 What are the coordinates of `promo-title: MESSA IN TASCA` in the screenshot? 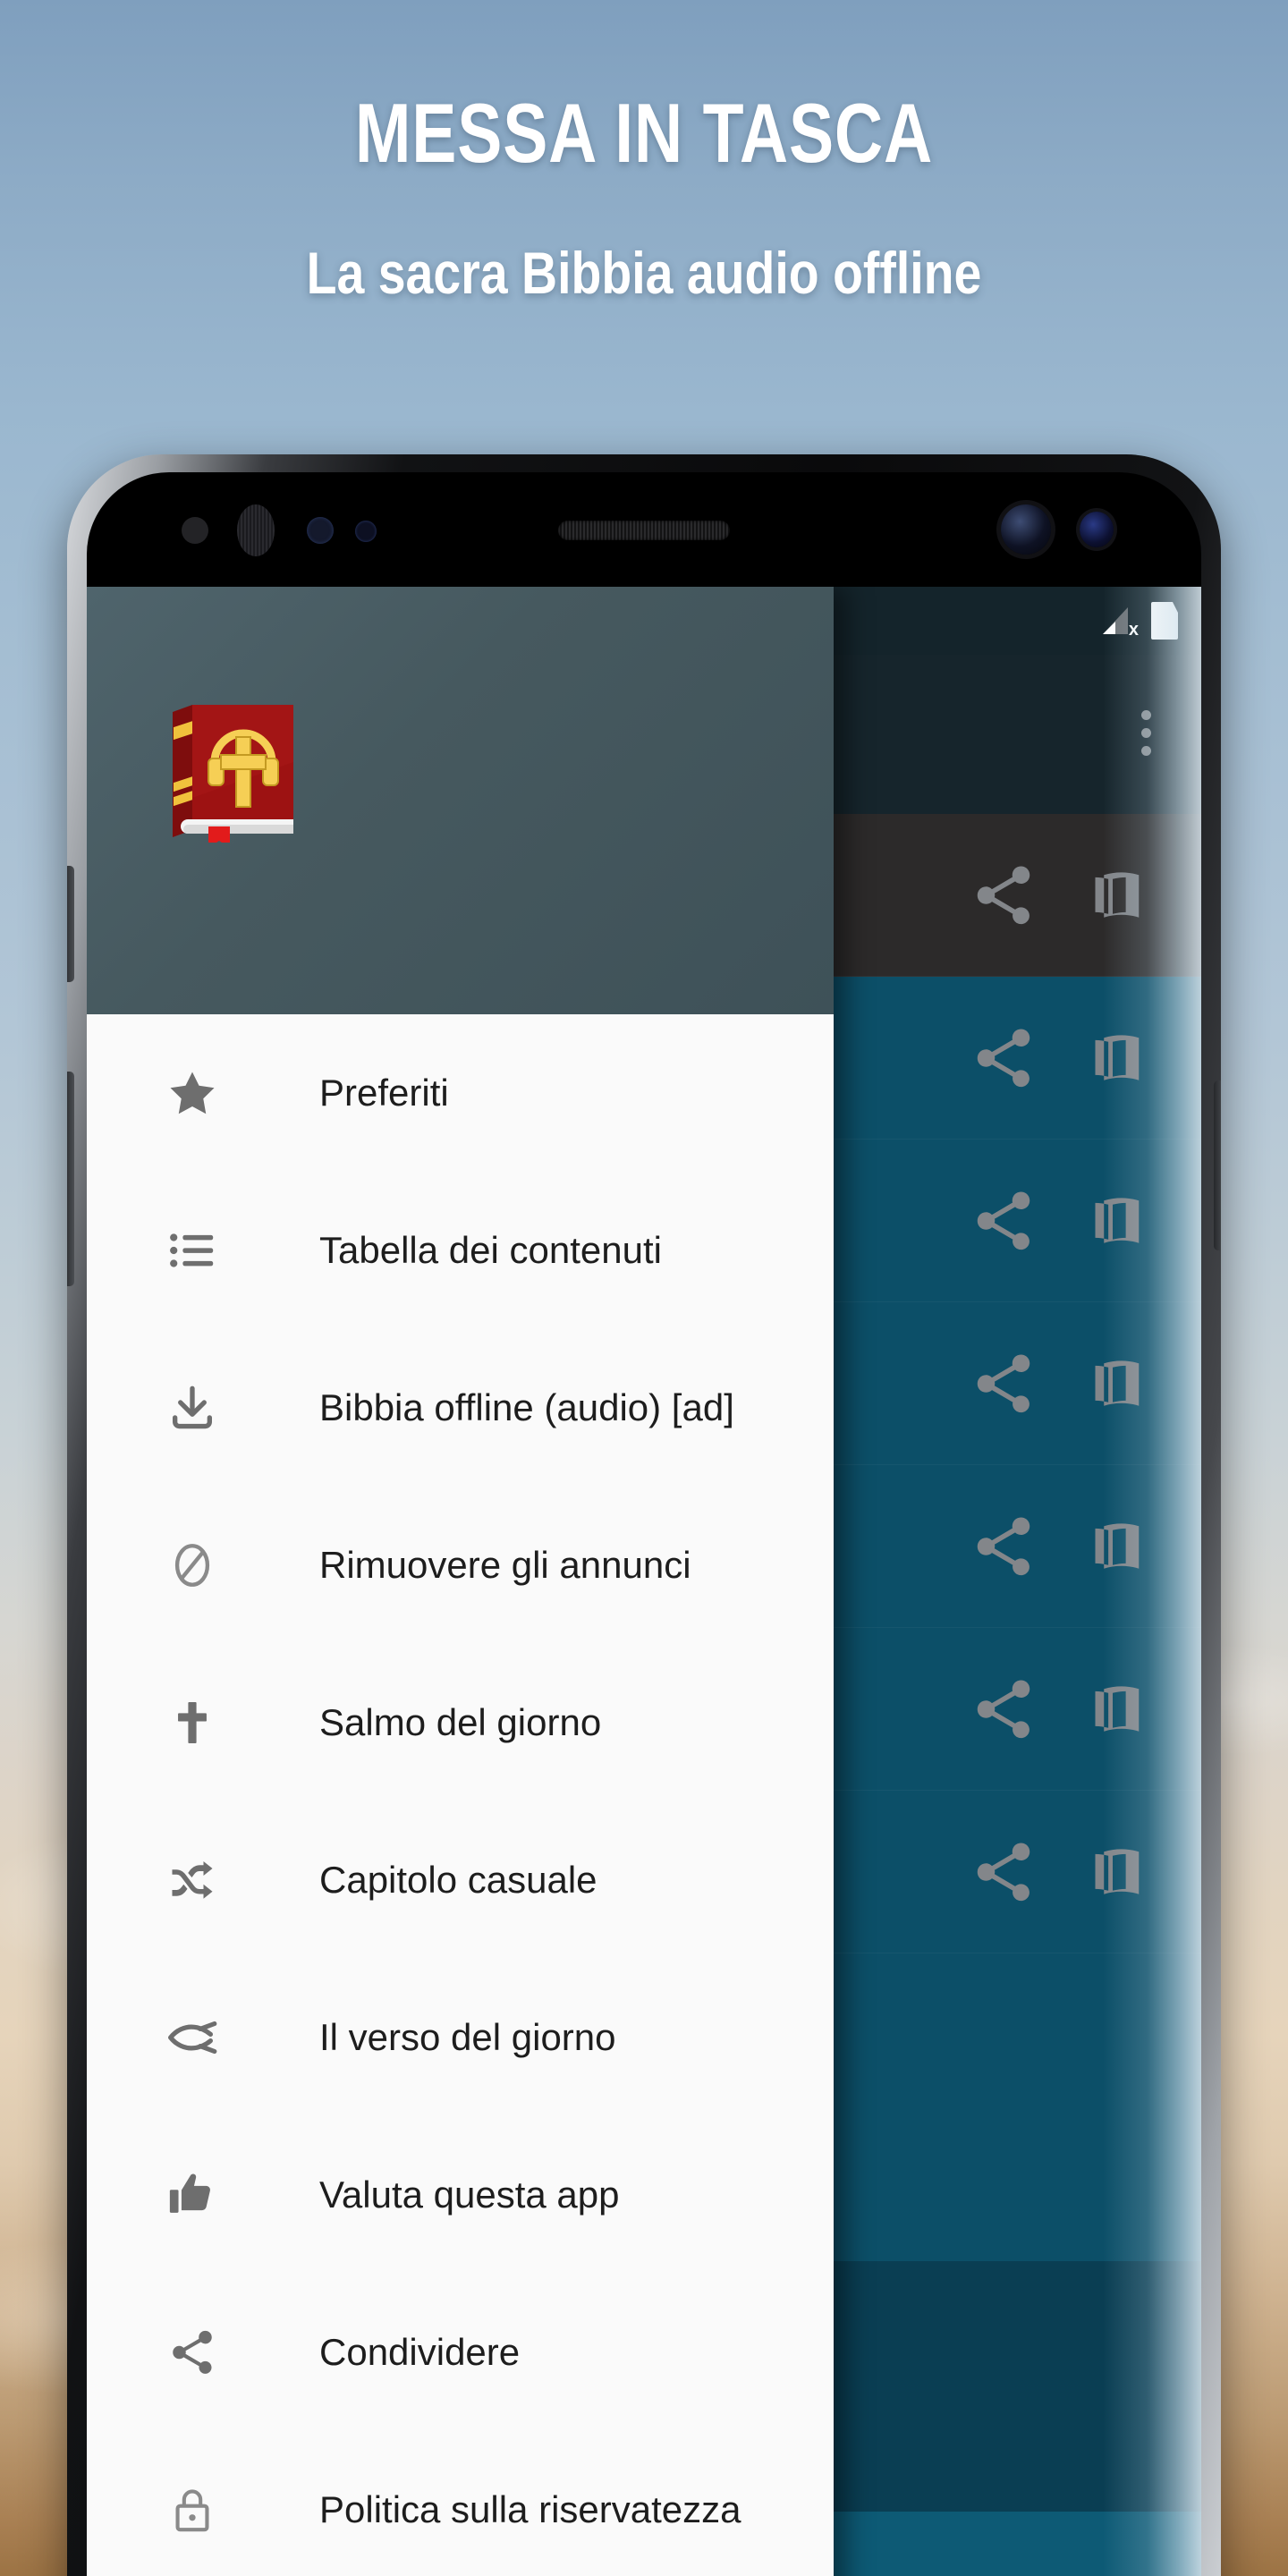 It's located at (644, 133).